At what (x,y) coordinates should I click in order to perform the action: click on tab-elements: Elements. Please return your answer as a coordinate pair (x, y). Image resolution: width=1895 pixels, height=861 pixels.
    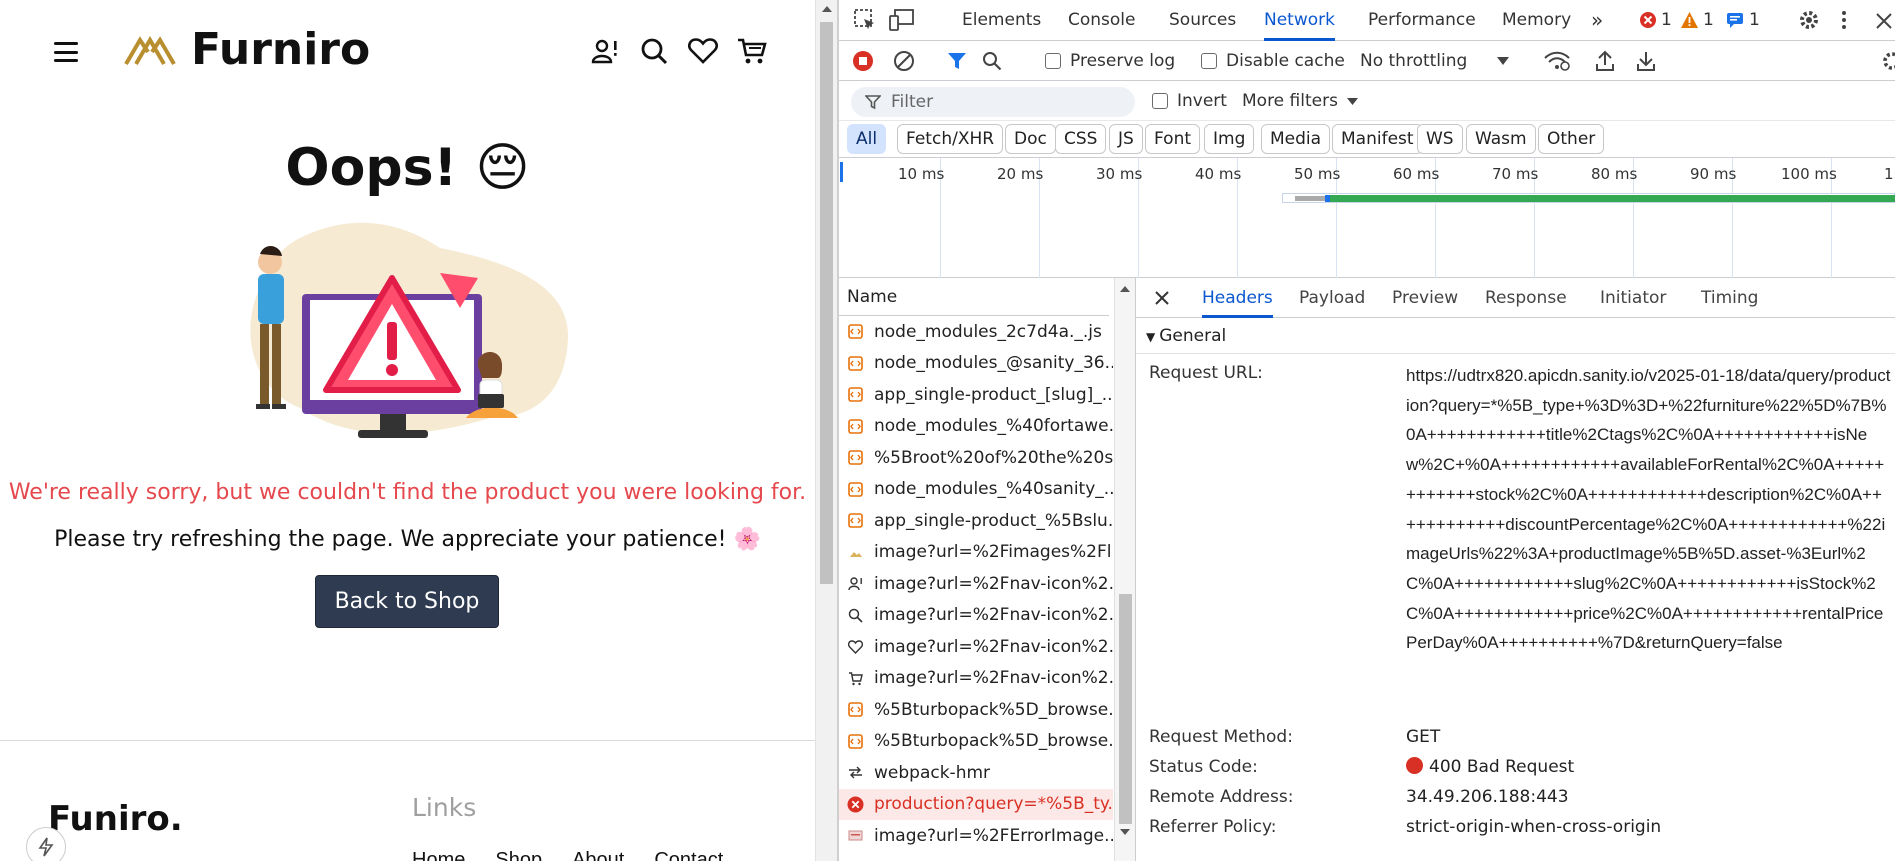
    Looking at the image, I should click on (1001, 20).